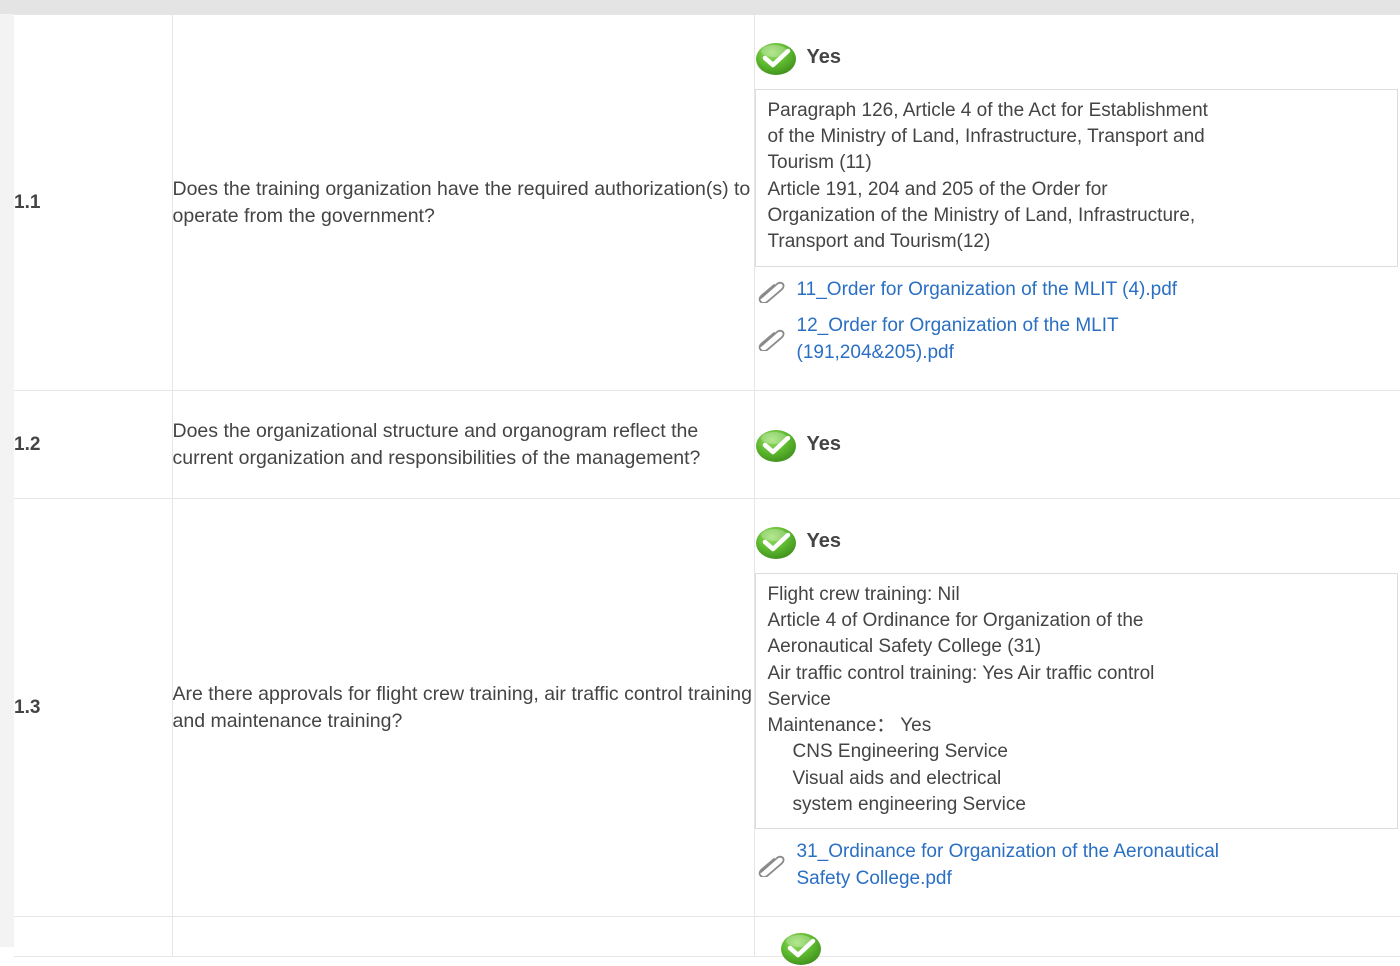  I want to click on attachment-line: 12_Order for Organization of the MLIT, so click(958, 326).